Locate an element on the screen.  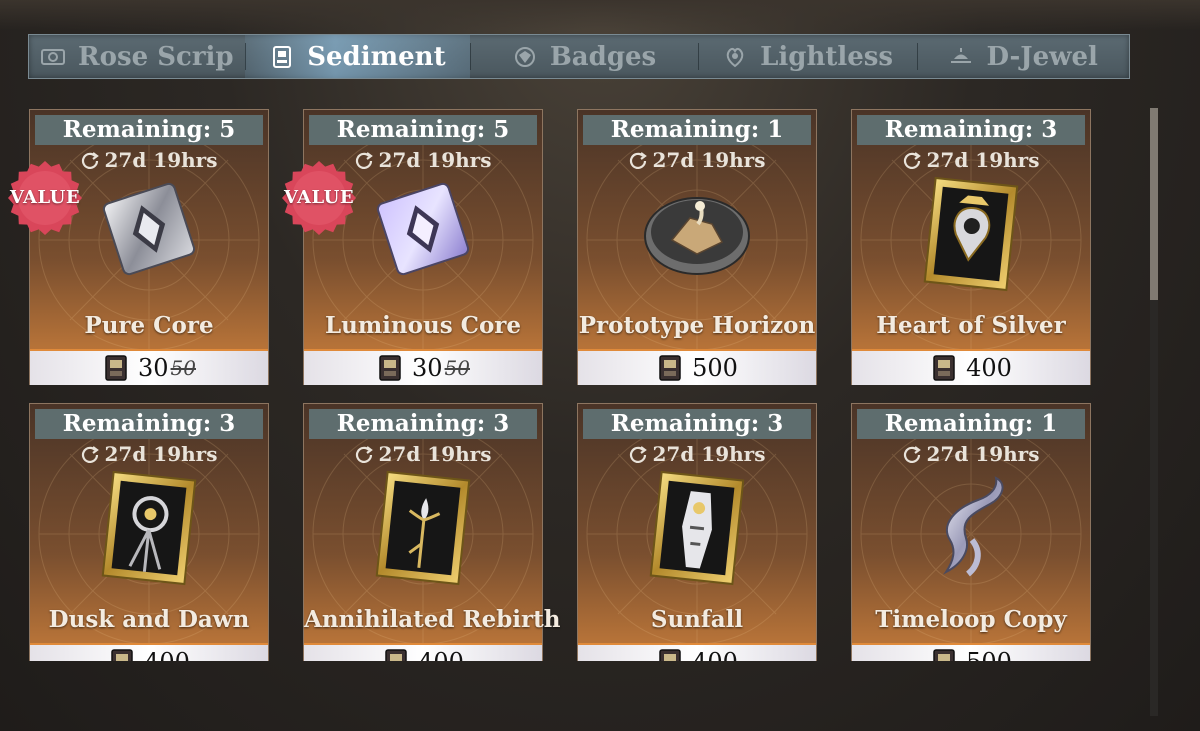
top-vignette is located at coordinates (600, 15).